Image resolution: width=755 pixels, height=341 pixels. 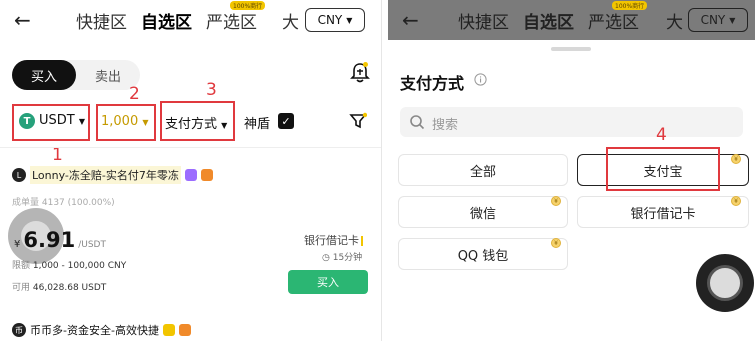 I want to click on merchant-name: Lonny-冻全赔-实名付7年零冻, so click(x=105, y=175).